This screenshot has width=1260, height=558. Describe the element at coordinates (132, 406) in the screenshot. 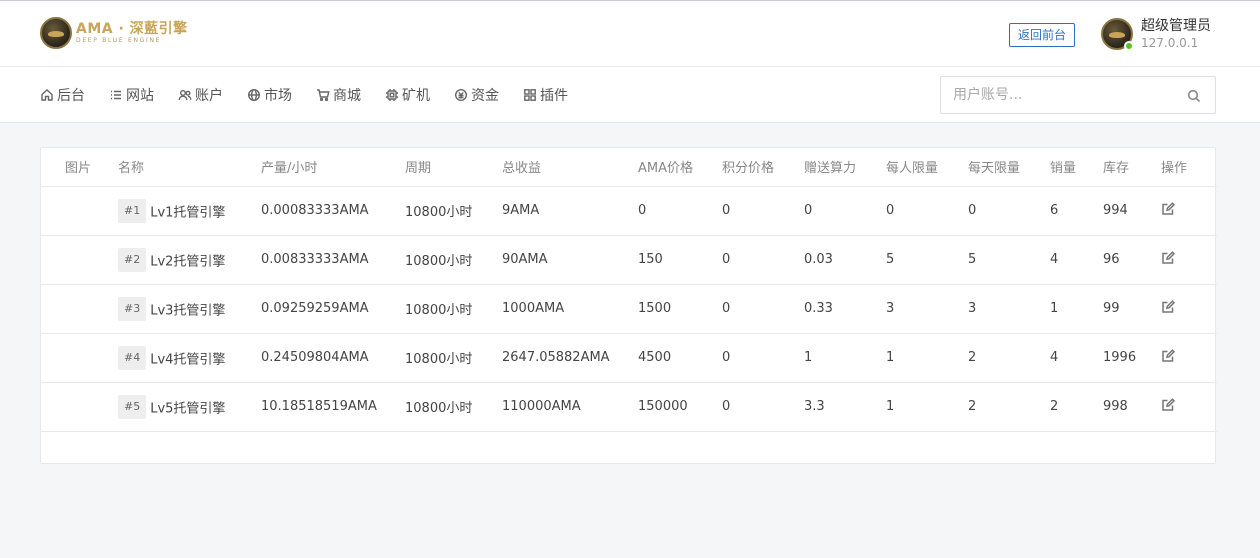

I see `id-badge: #5` at that location.